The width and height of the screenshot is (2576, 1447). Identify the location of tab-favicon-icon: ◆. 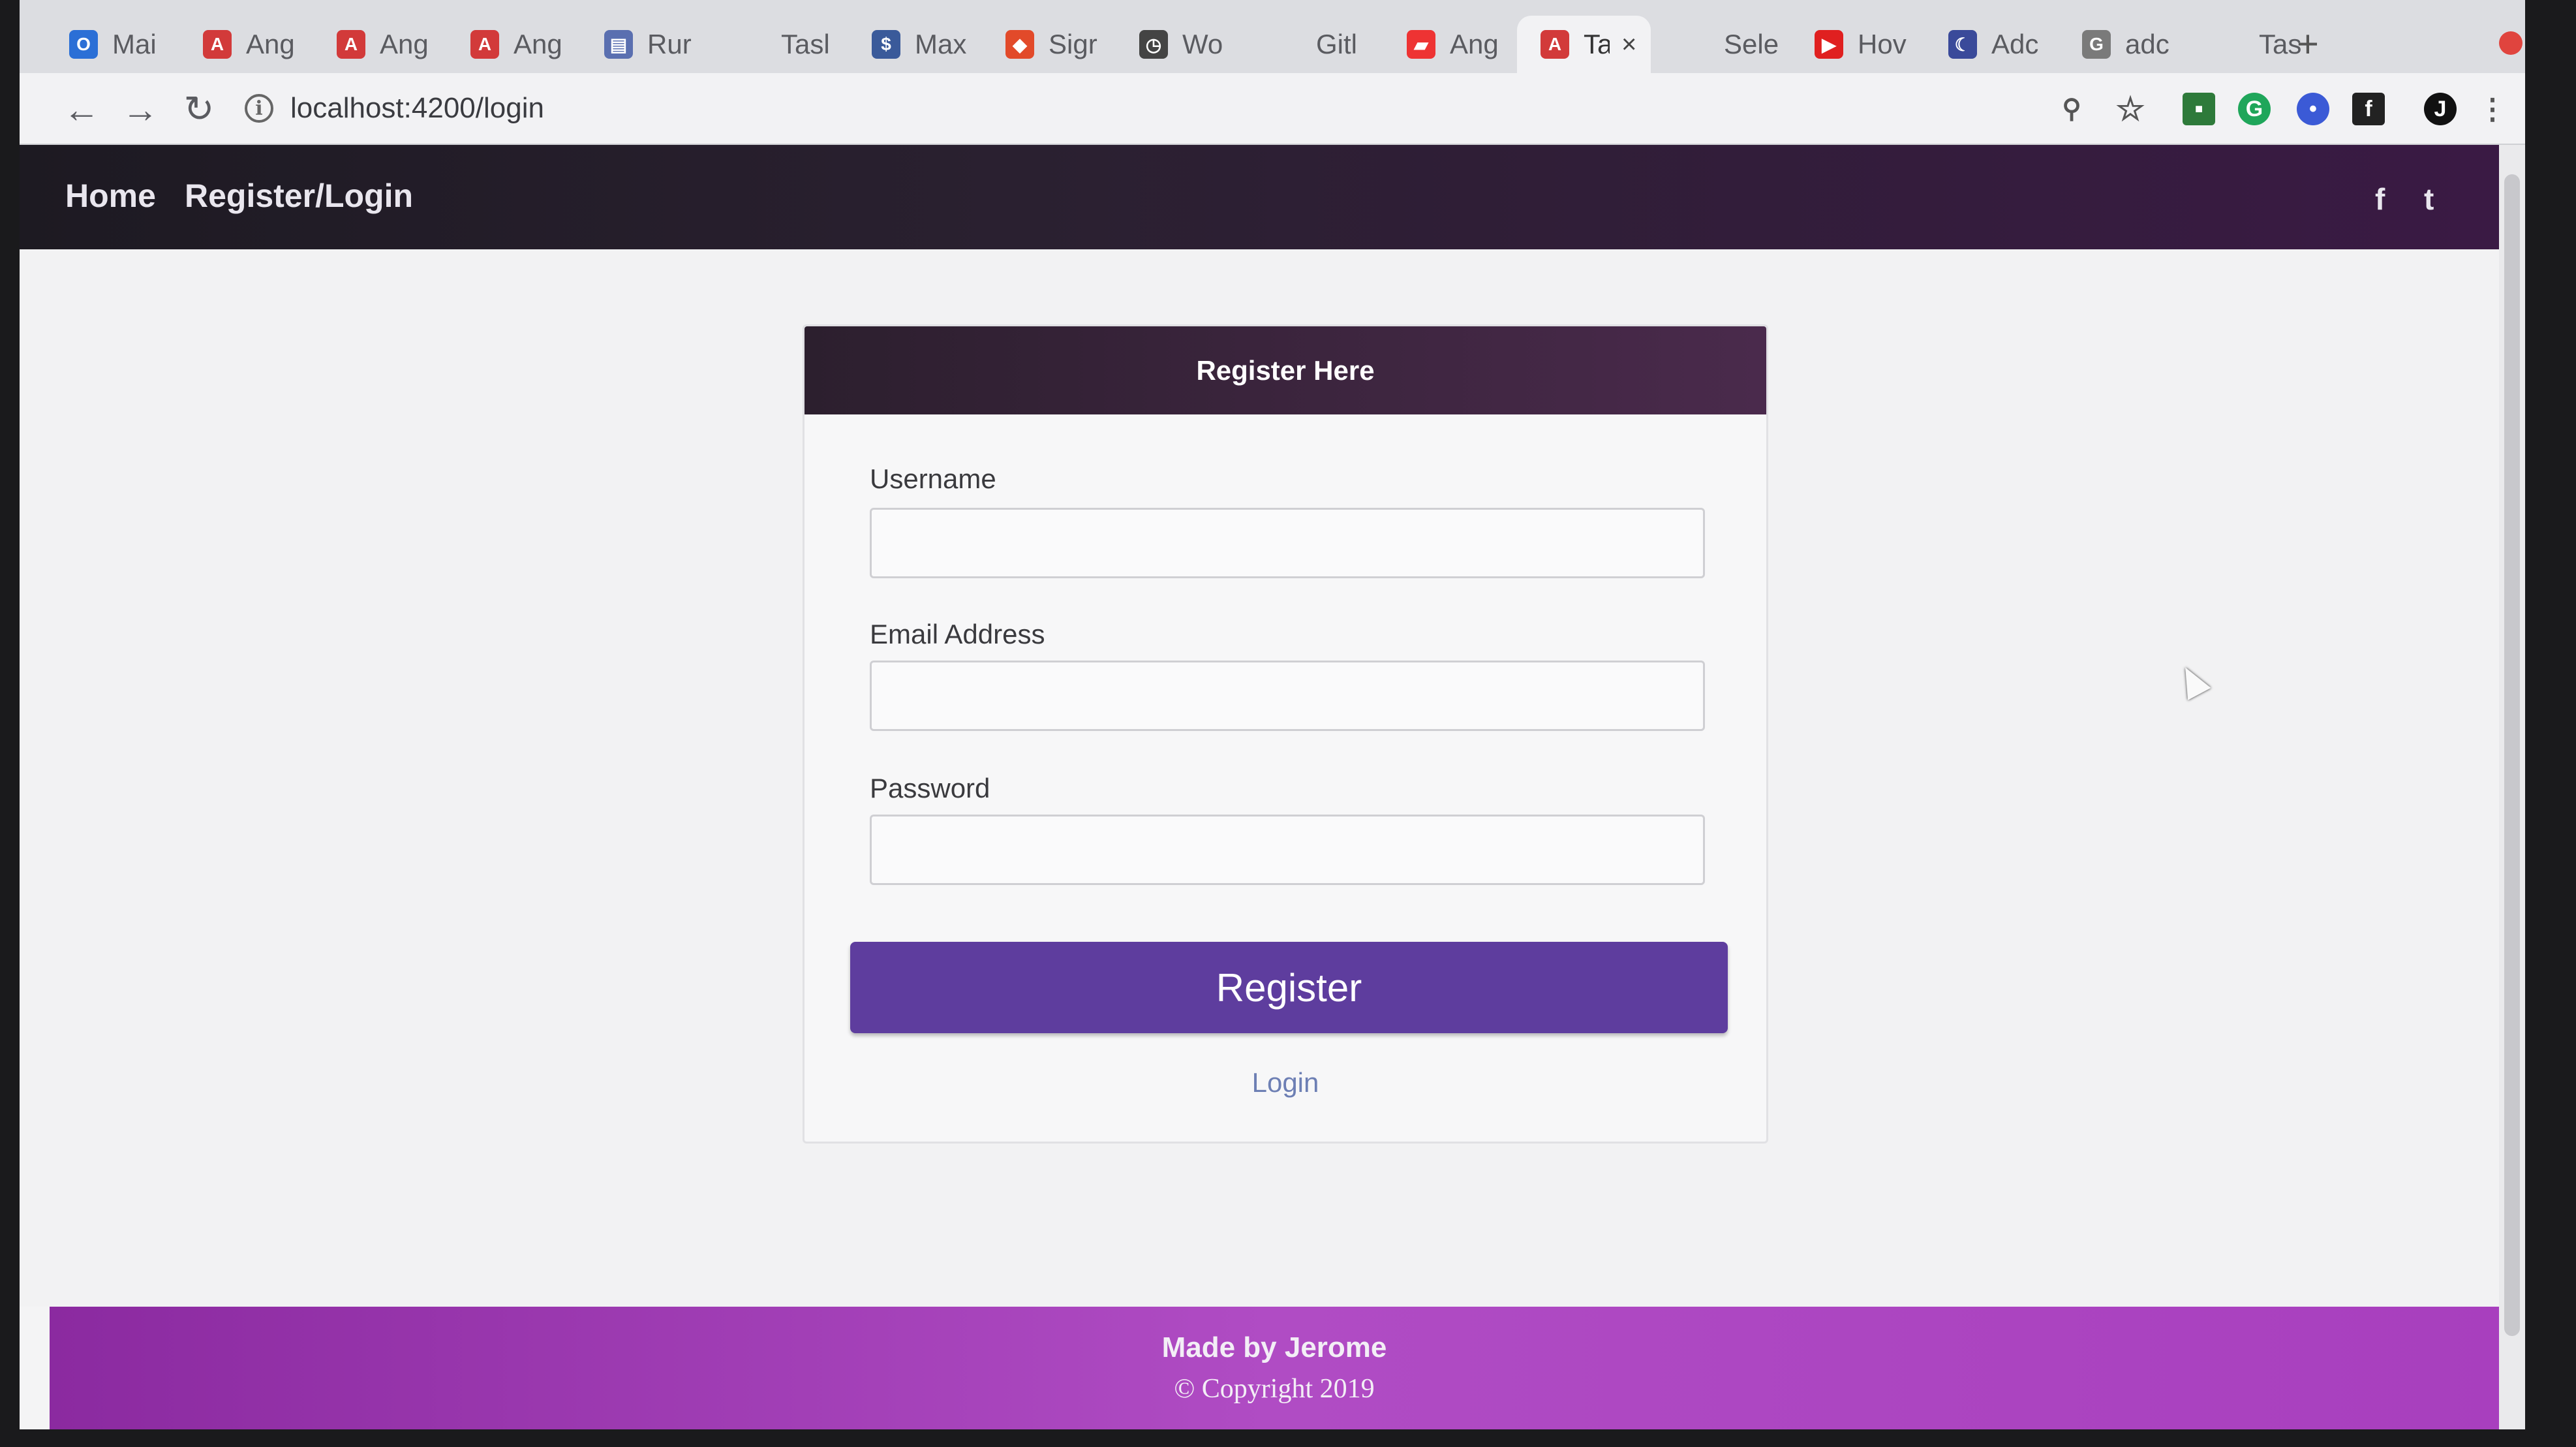
(1019, 44).